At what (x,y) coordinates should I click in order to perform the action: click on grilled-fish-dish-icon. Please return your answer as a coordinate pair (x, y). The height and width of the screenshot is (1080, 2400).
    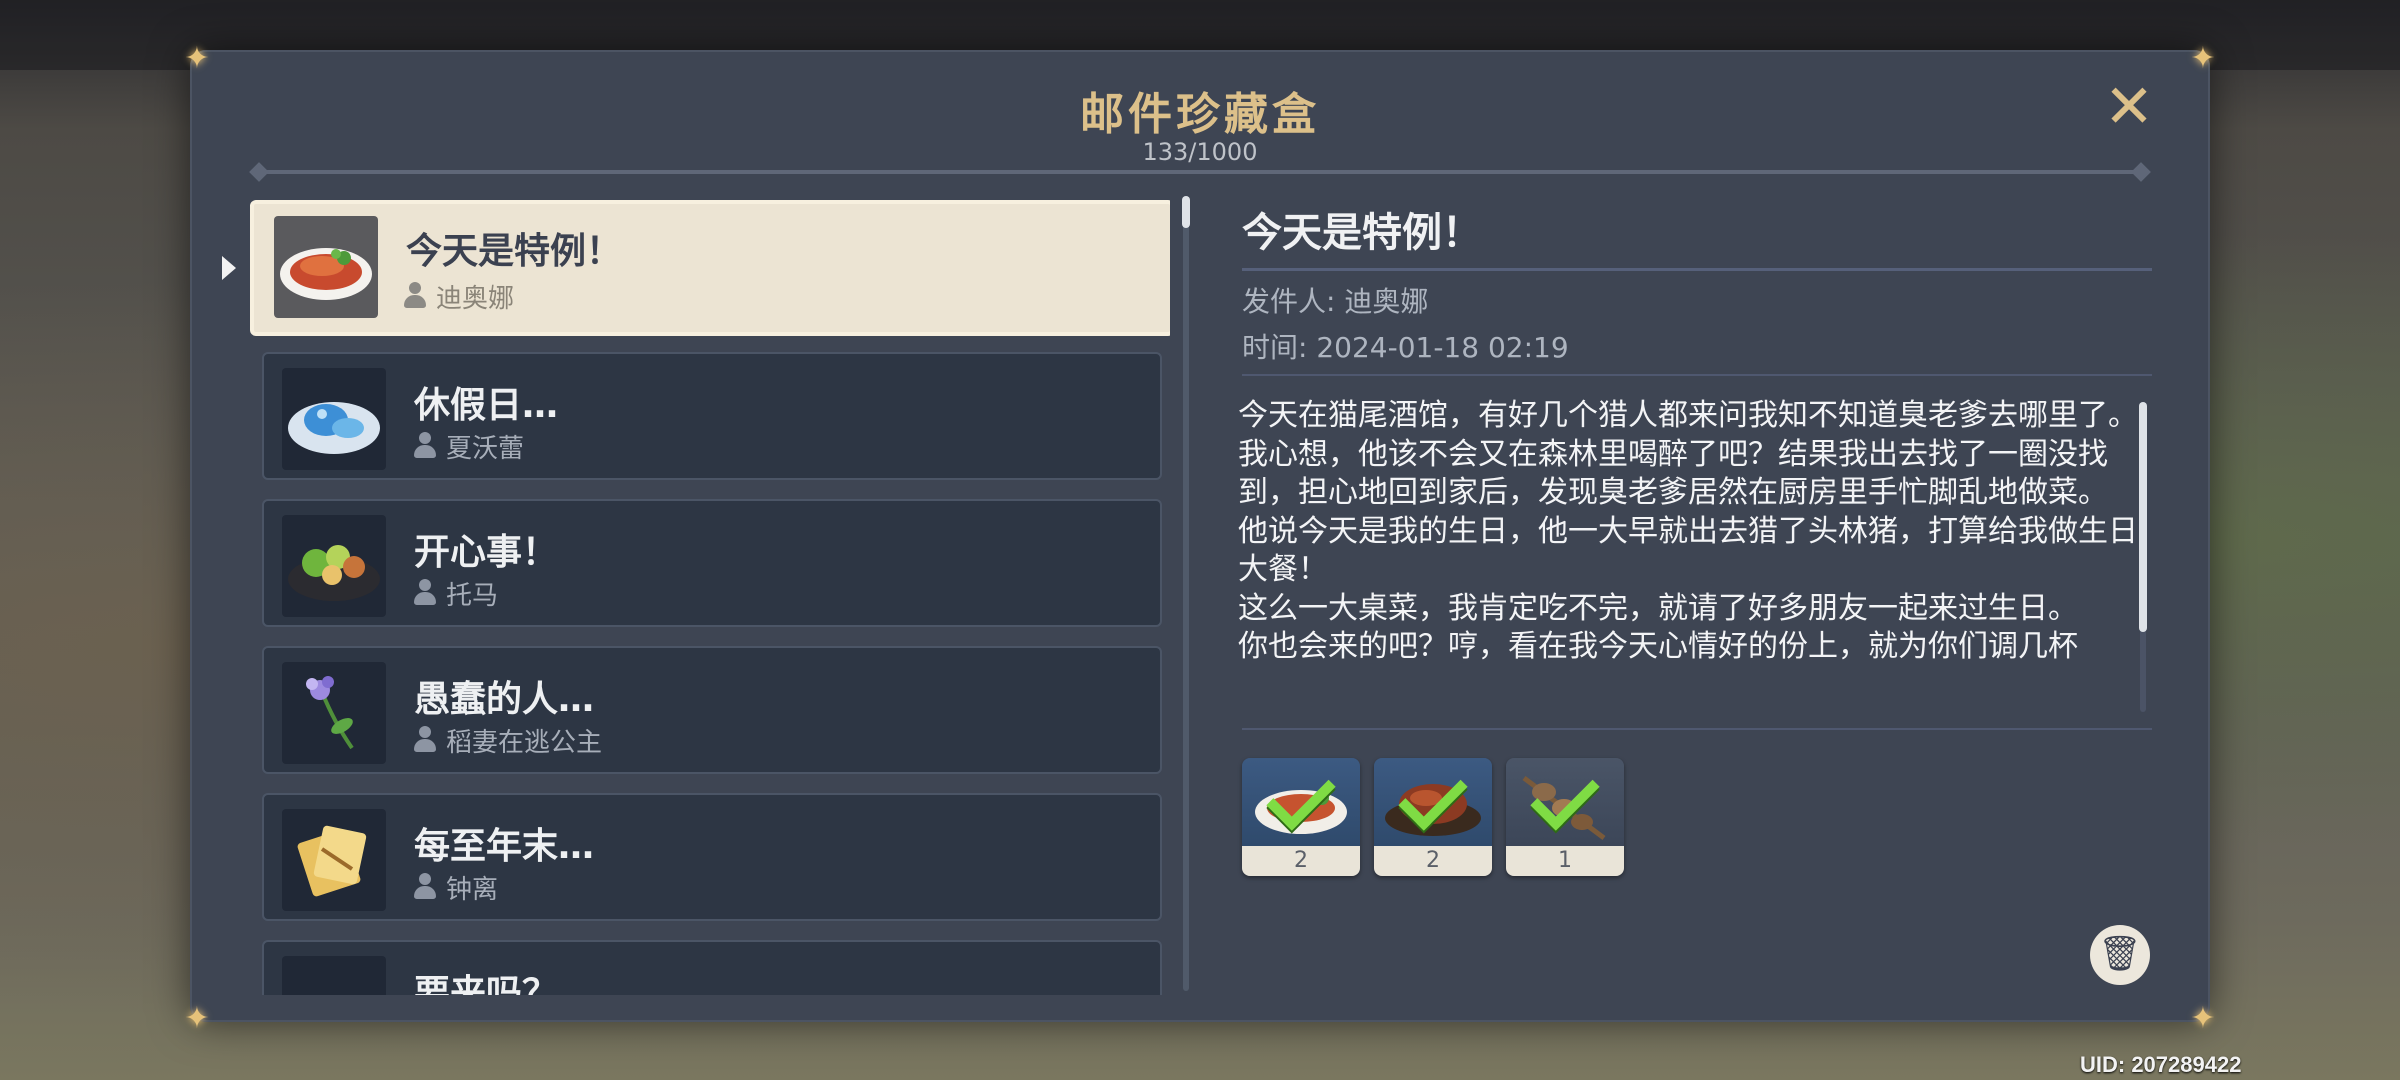
    Looking at the image, I should click on (326, 267).